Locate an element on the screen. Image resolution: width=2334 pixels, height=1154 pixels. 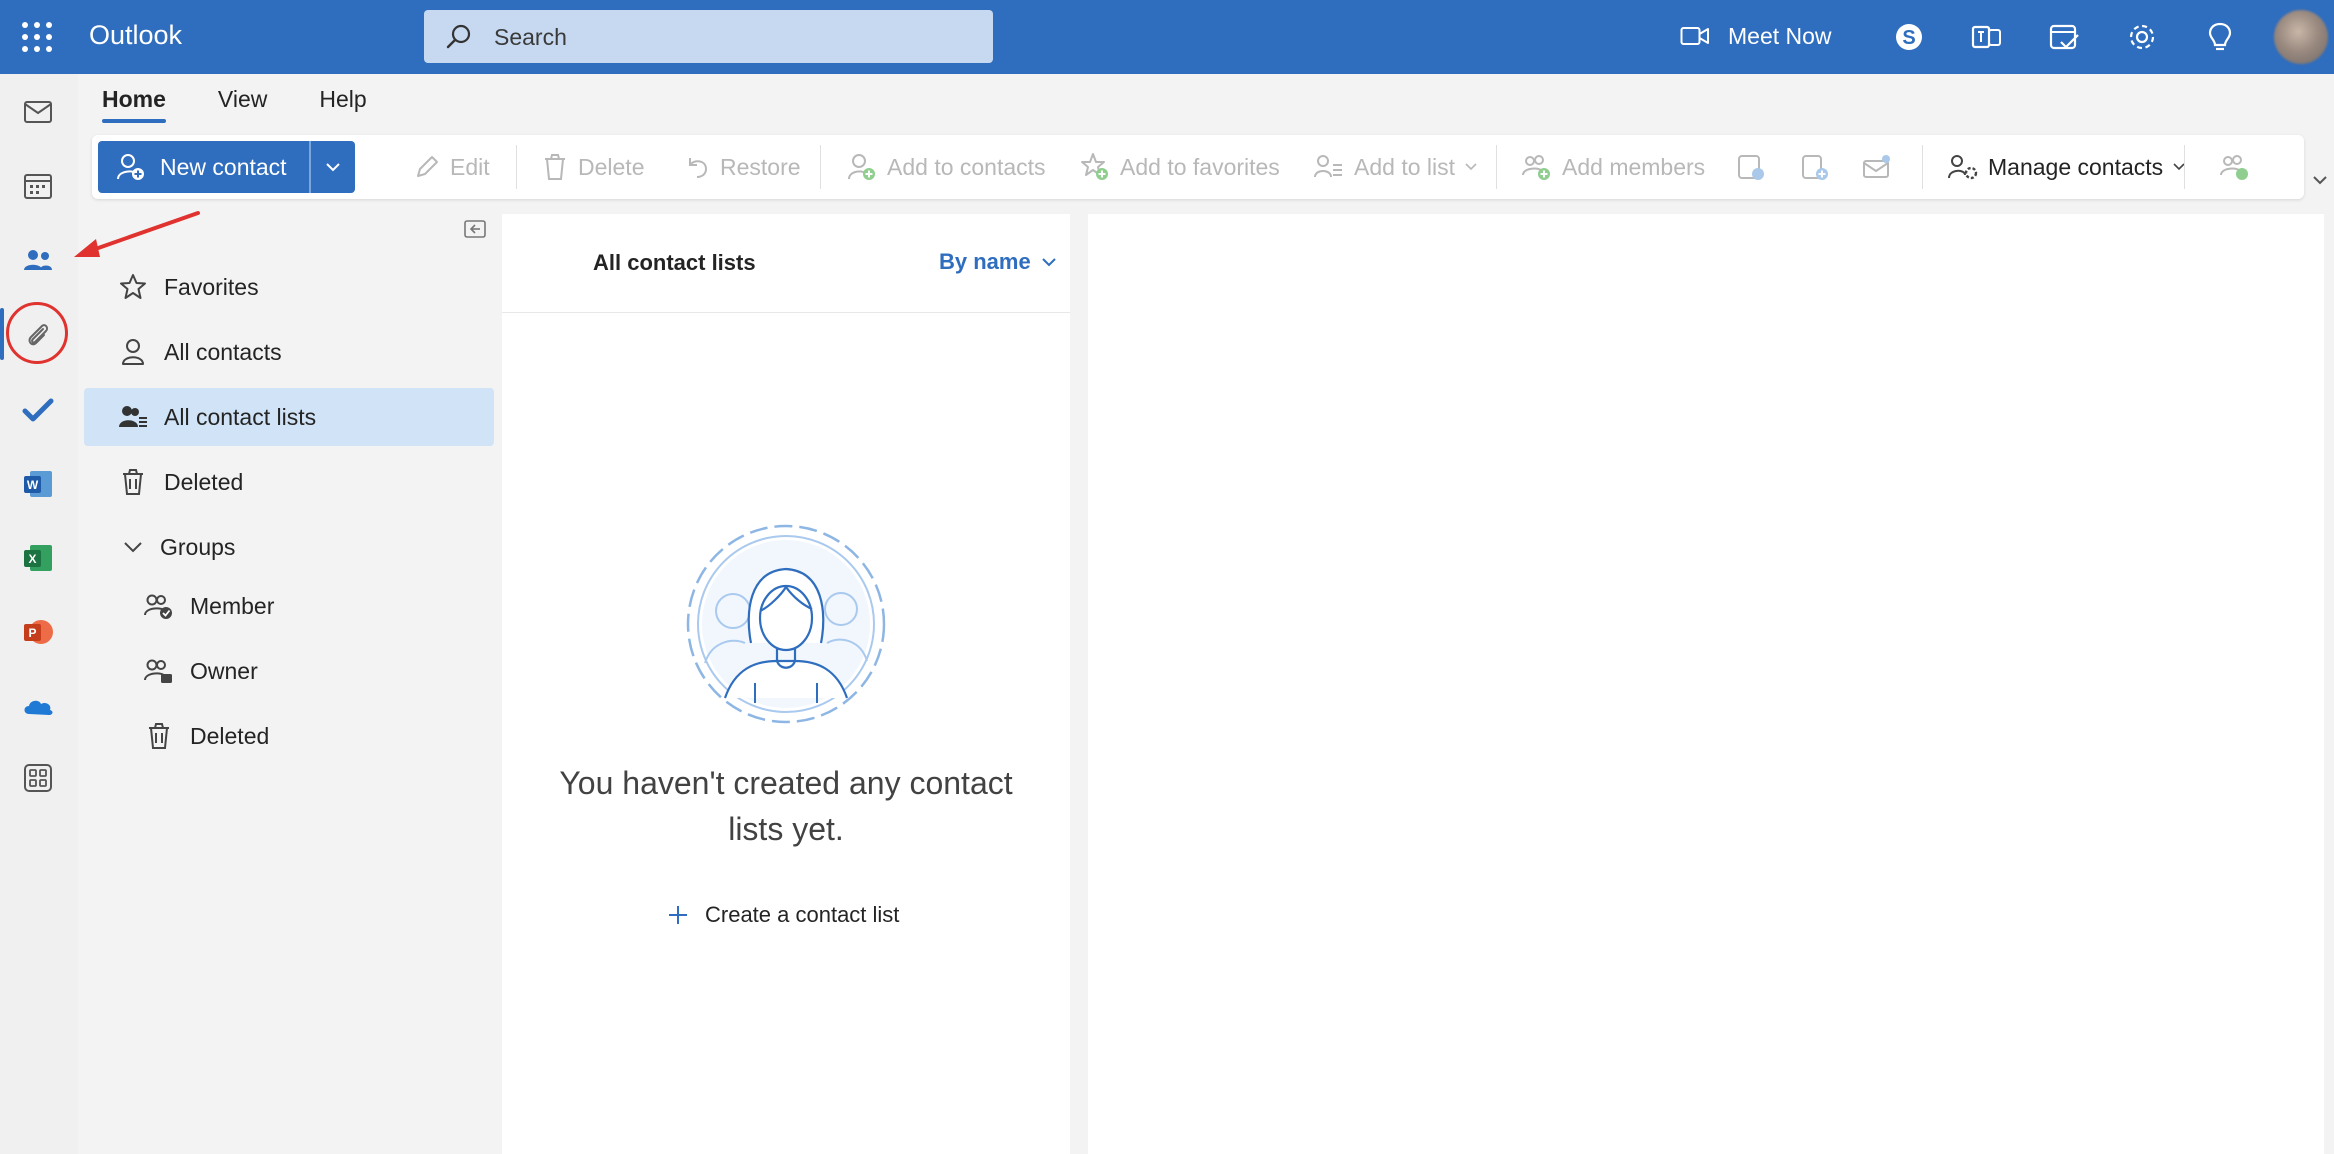
contact-card-share-icon is located at coordinates (1751, 167).